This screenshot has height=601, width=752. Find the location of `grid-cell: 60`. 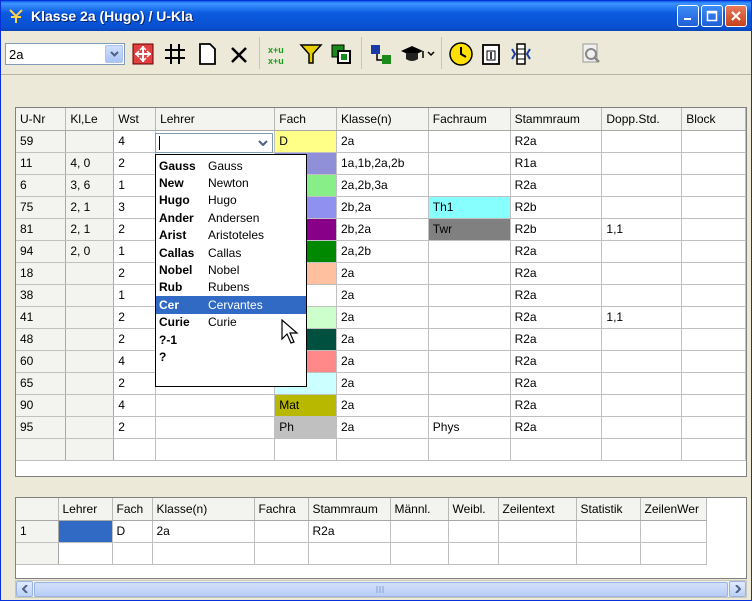

grid-cell: 60 is located at coordinates (41, 361).